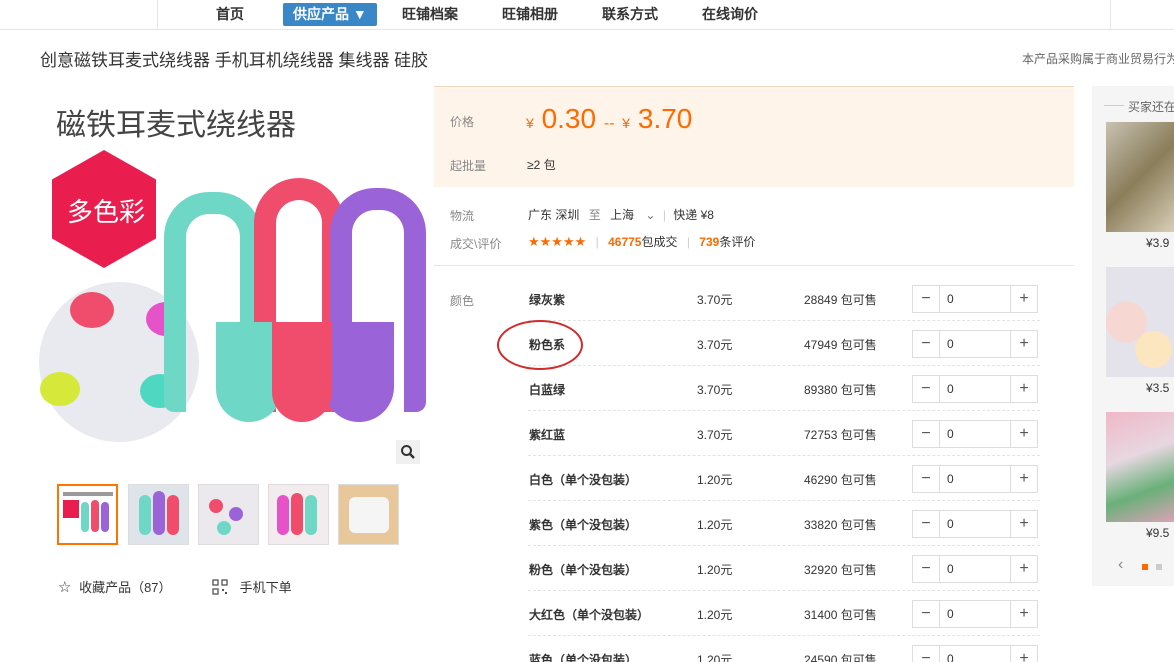  Describe the element at coordinates (626, 123) in the screenshot. I see `currency-symbol: ¥` at that location.